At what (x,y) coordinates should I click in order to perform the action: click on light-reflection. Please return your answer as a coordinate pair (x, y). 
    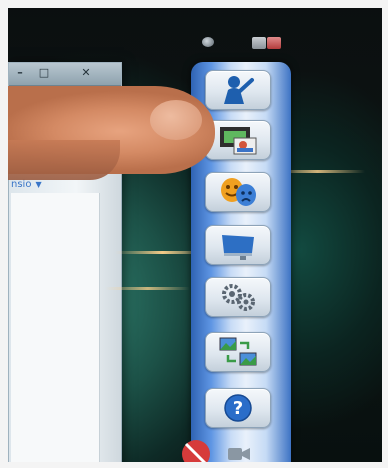
    Looking at the image, I should click on (147, 288).